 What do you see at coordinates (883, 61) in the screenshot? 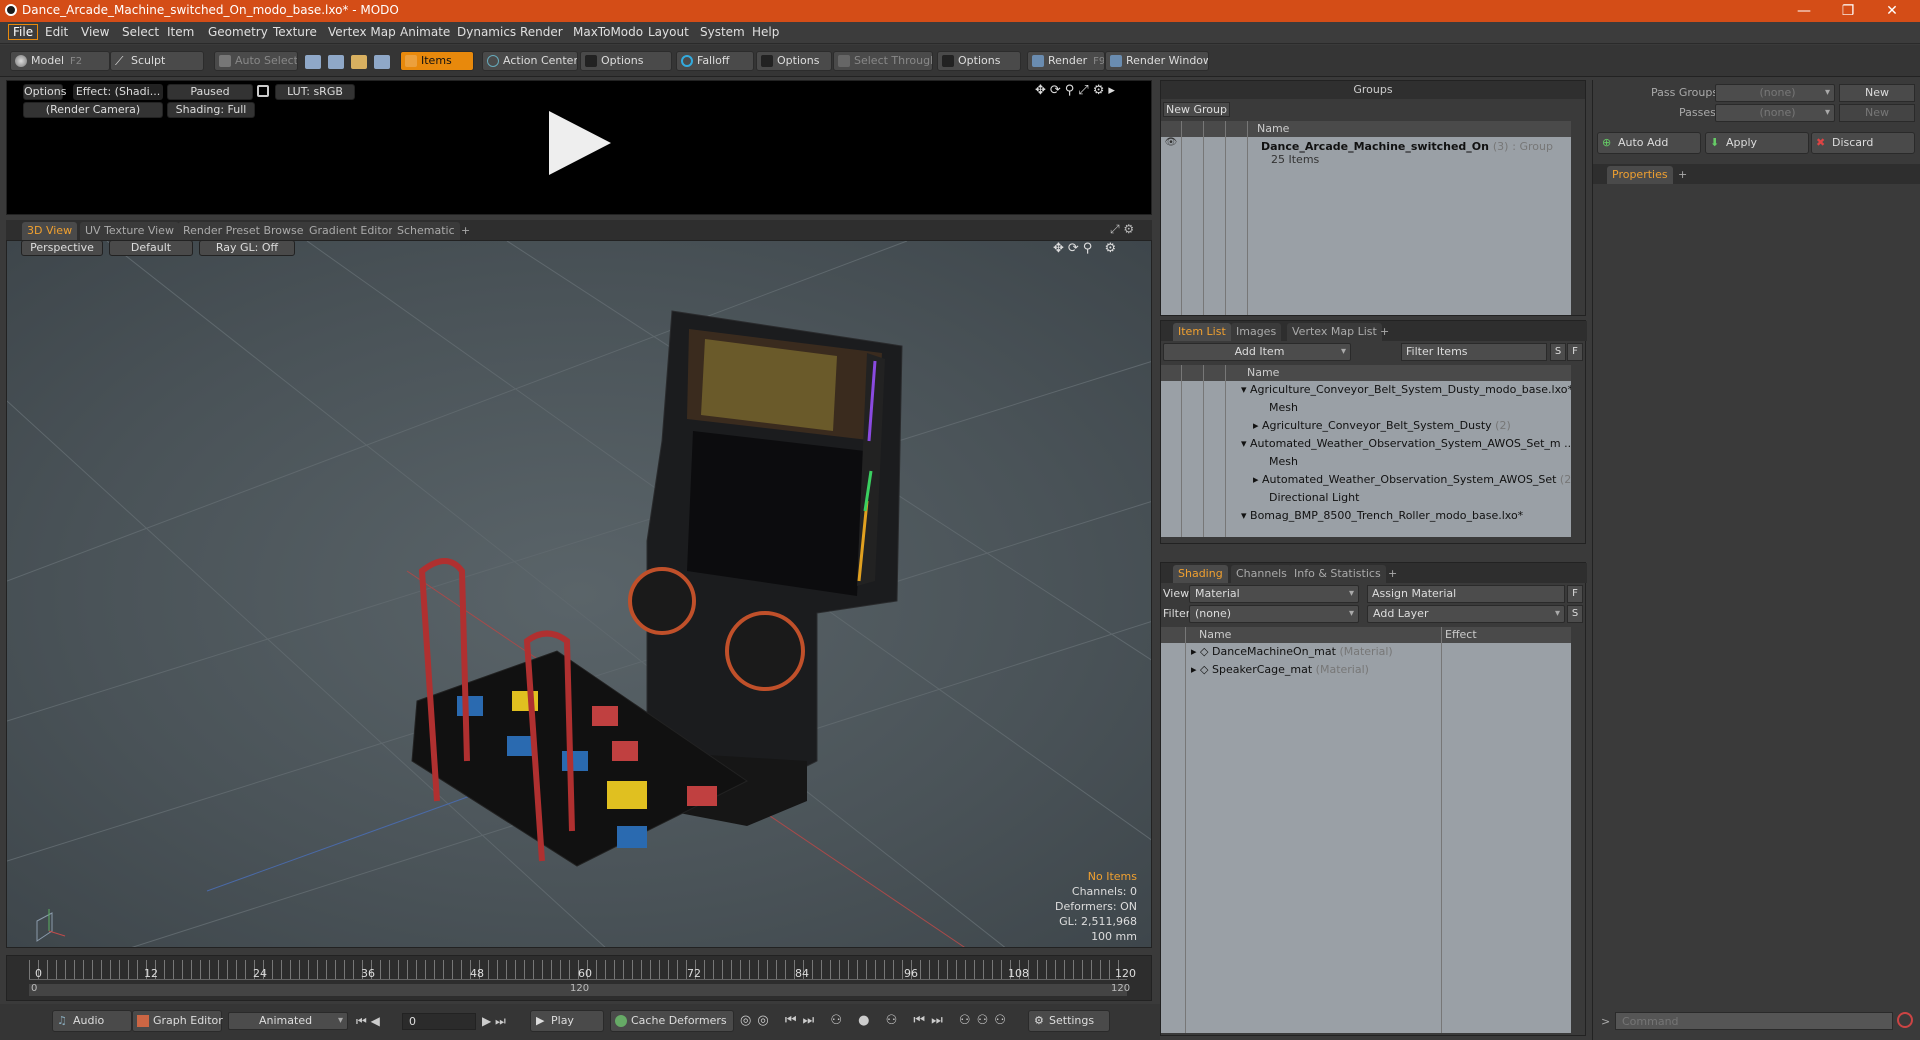
I see `select-through-button: Select Through` at bounding box center [883, 61].